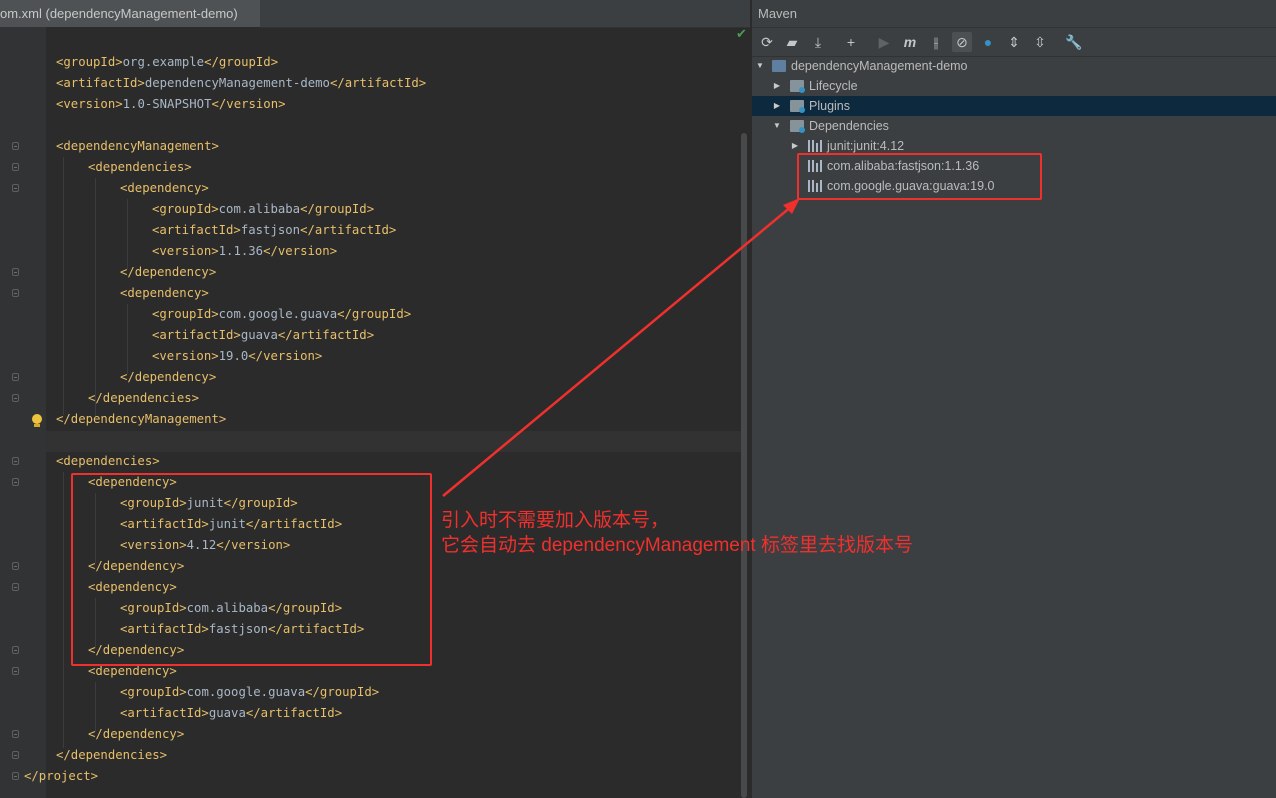  Describe the element at coordinates (818, 42) in the screenshot. I see `download-icon: ⤓` at that location.